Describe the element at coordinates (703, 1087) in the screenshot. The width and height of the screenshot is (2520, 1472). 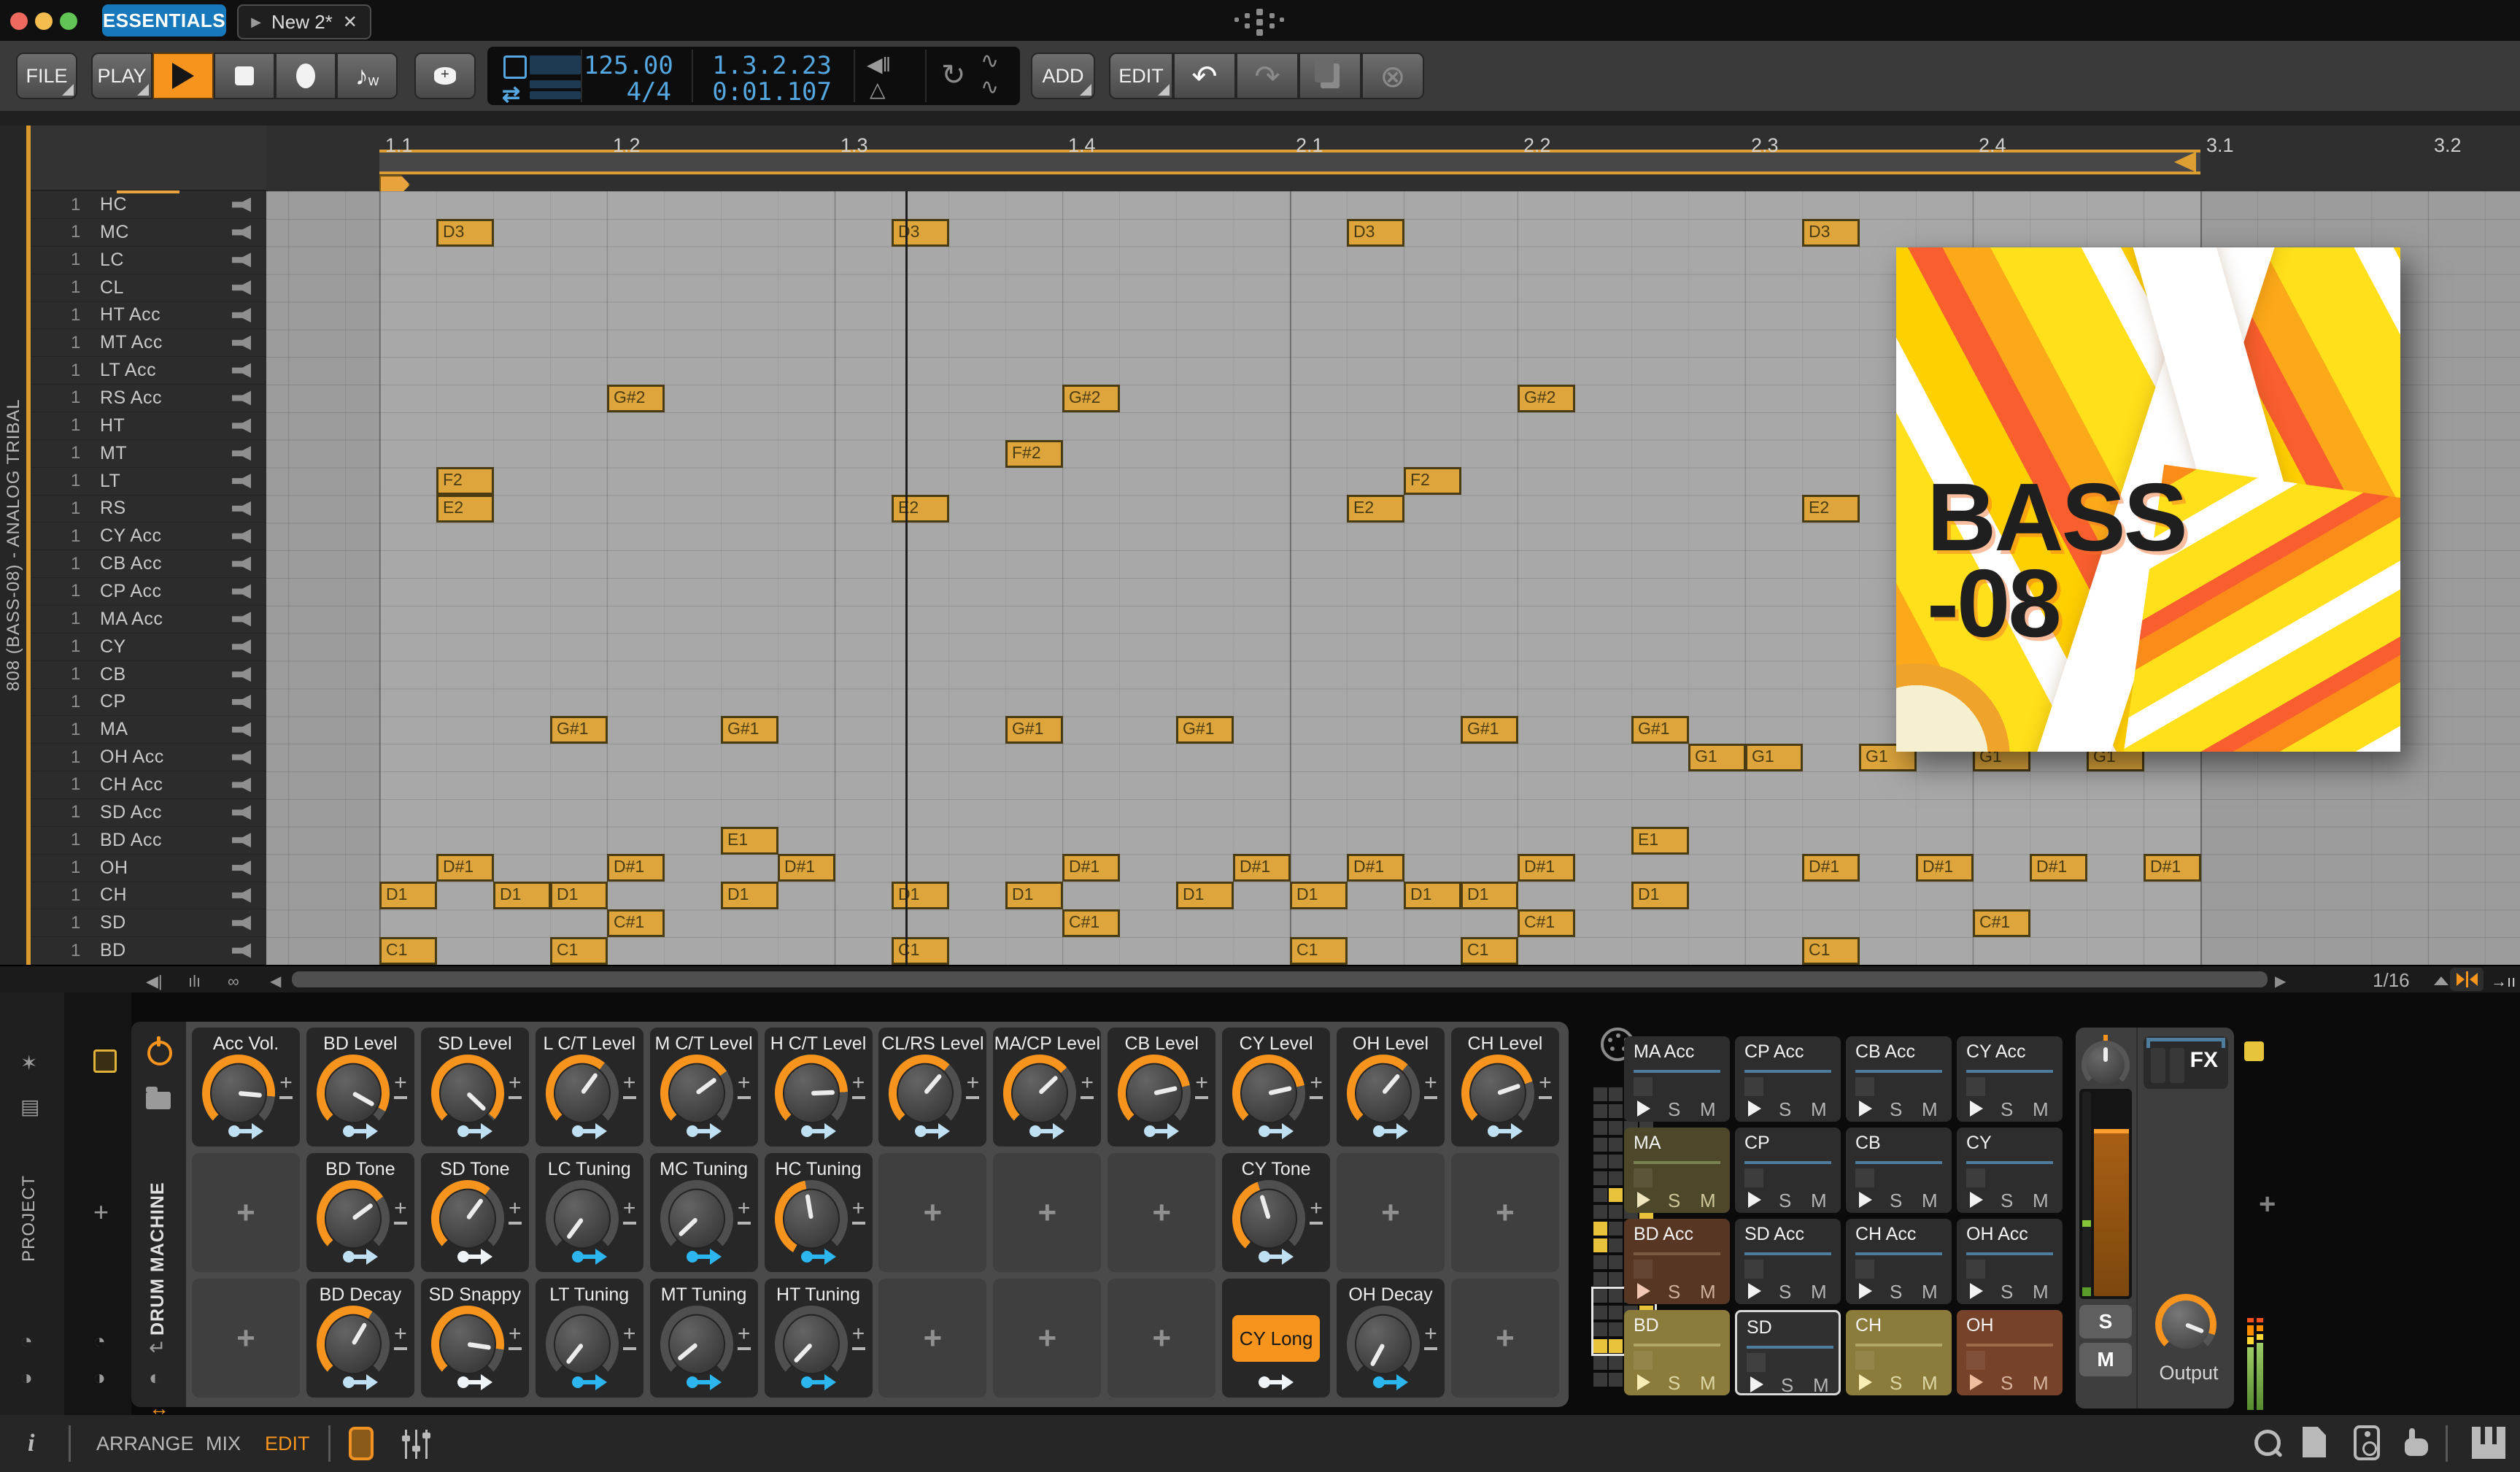
I see `macro-knob-m-c-t-level: M C/T Level +` at that location.